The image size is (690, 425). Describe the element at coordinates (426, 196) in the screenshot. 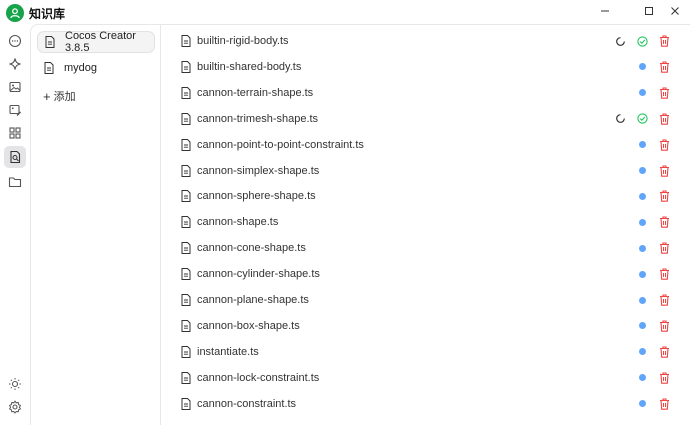

I see `file-row: cannon-sphere-shape.ts` at that location.